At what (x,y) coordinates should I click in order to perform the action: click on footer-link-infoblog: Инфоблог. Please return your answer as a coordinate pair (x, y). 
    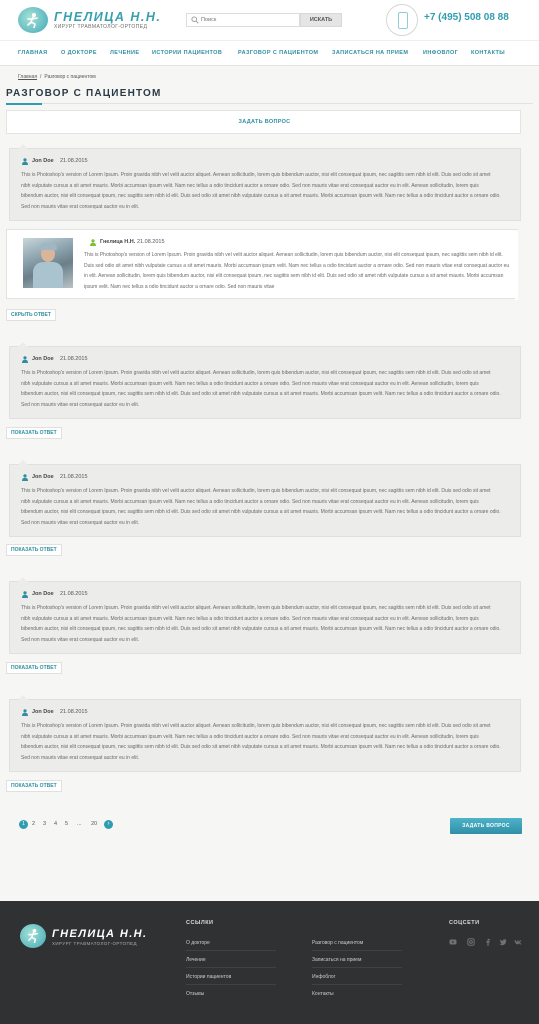
    Looking at the image, I should click on (323, 977).